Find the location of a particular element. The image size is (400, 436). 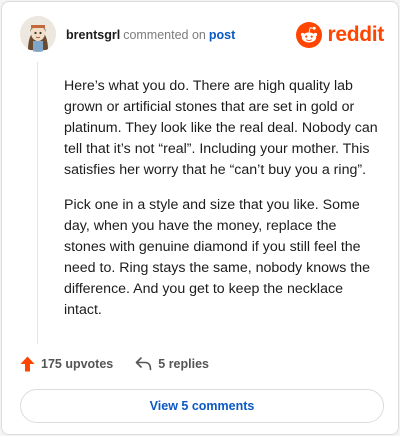

reply-arrow-icon is located at coordinates (143, 364).